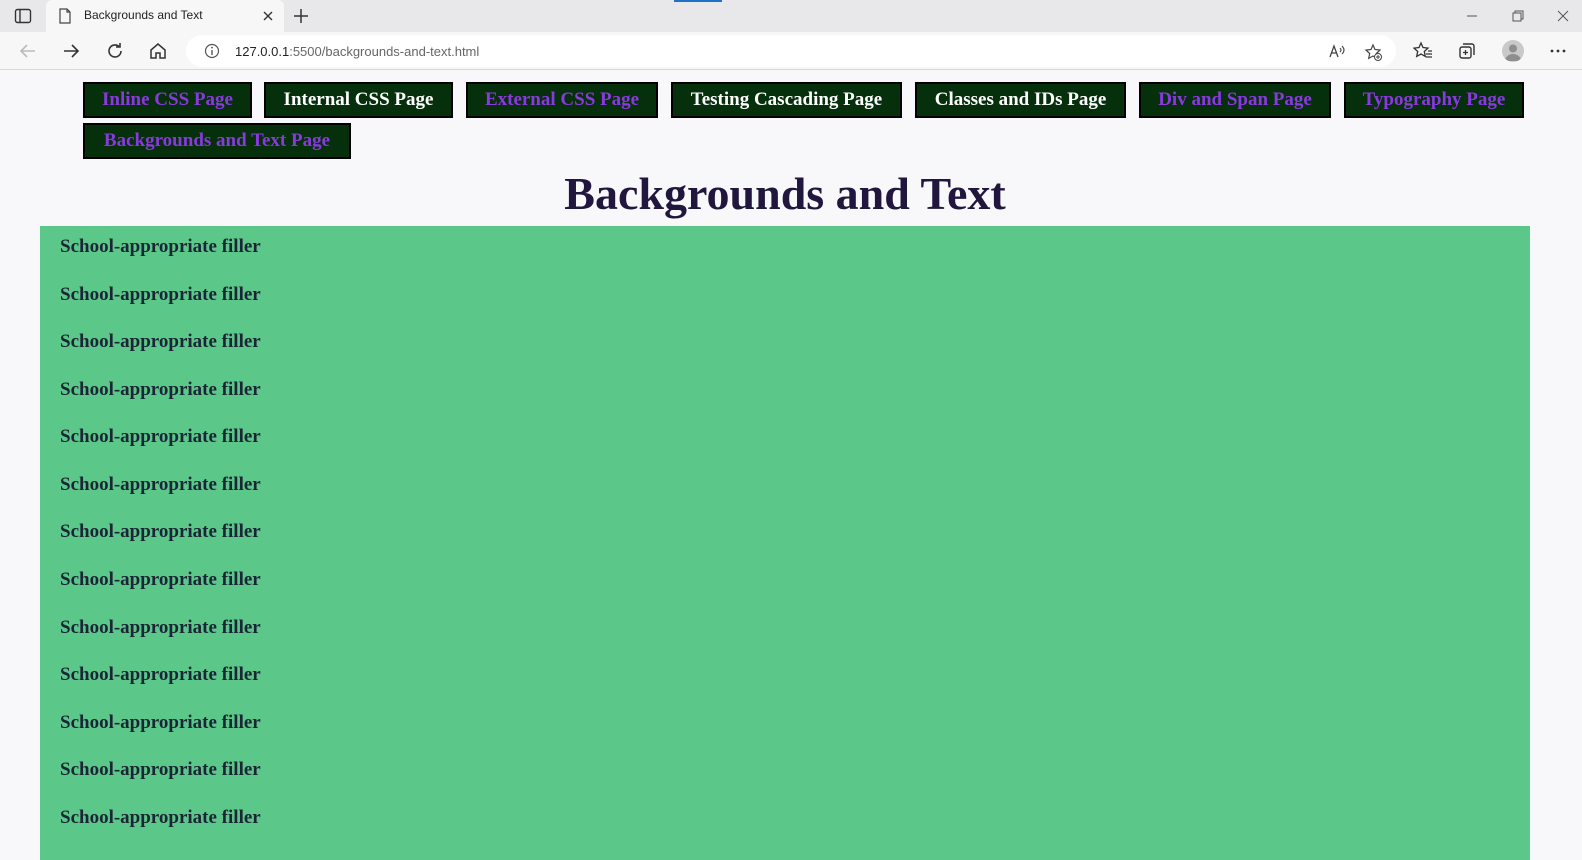 The width and height of the screenshot is (1582, 860). I want to click on url-host: 127.0.0.1, so click(262, 51).